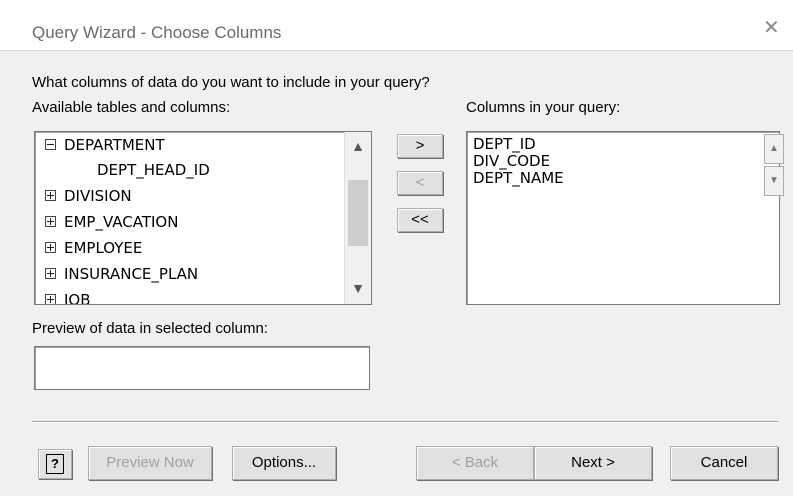  I want to click on query-columns-list: DEPT_ID DIV_CODE DEPT_NAME, so click(623, 218).